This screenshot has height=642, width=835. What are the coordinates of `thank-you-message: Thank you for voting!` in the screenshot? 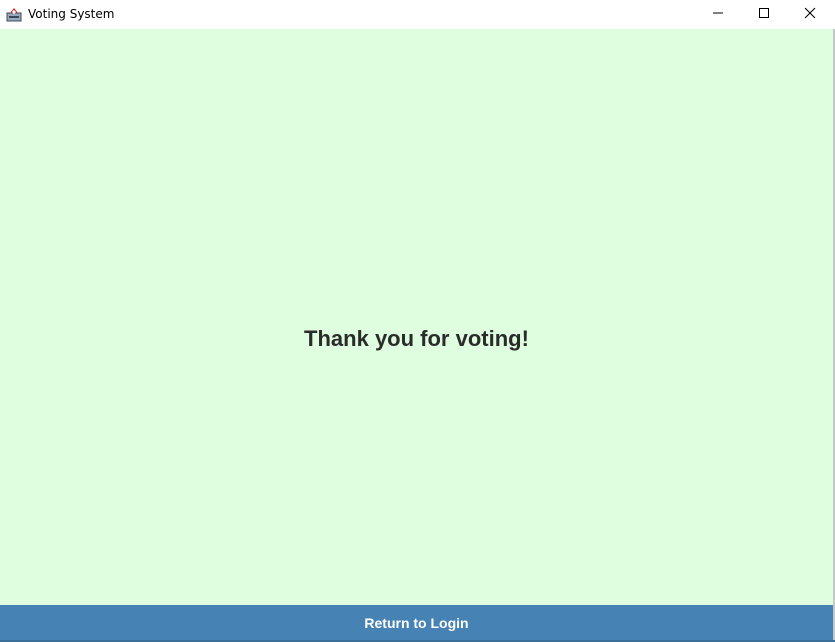 It's located at (416, 338).